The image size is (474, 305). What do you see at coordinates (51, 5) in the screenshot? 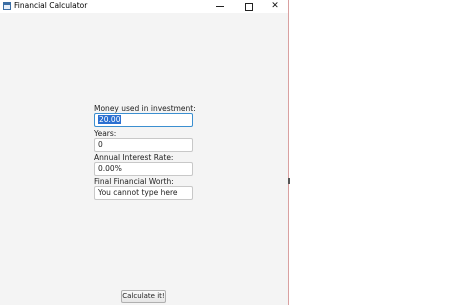
I see `window-title: Financial Calculator` at bounding box center [51, 5].